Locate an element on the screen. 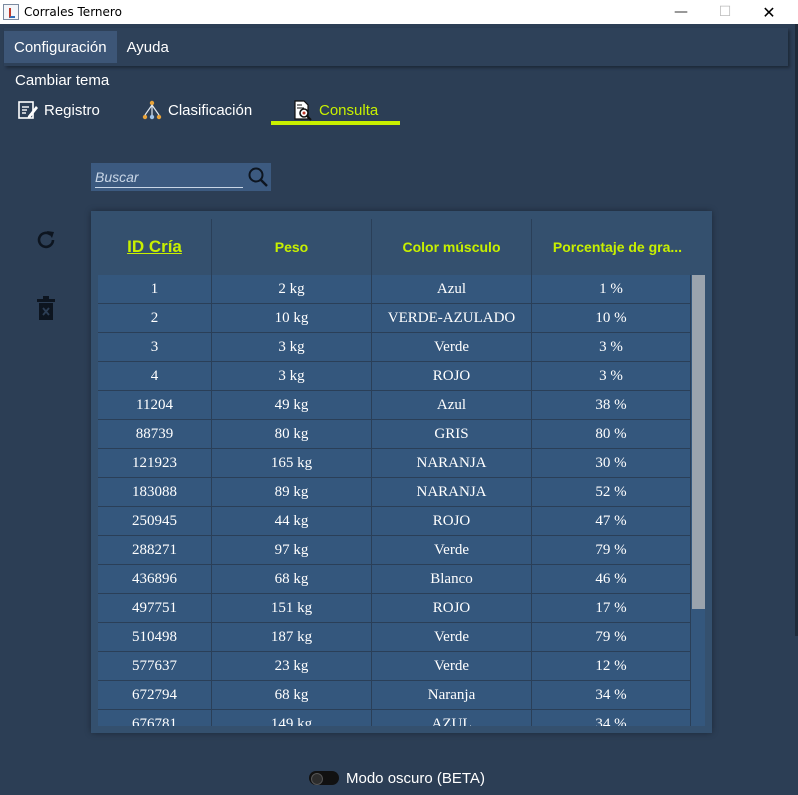 This screenshot has height=795, width=798. cell-porcentaje-grasa: 52 % is located at coordinates (611, 492).